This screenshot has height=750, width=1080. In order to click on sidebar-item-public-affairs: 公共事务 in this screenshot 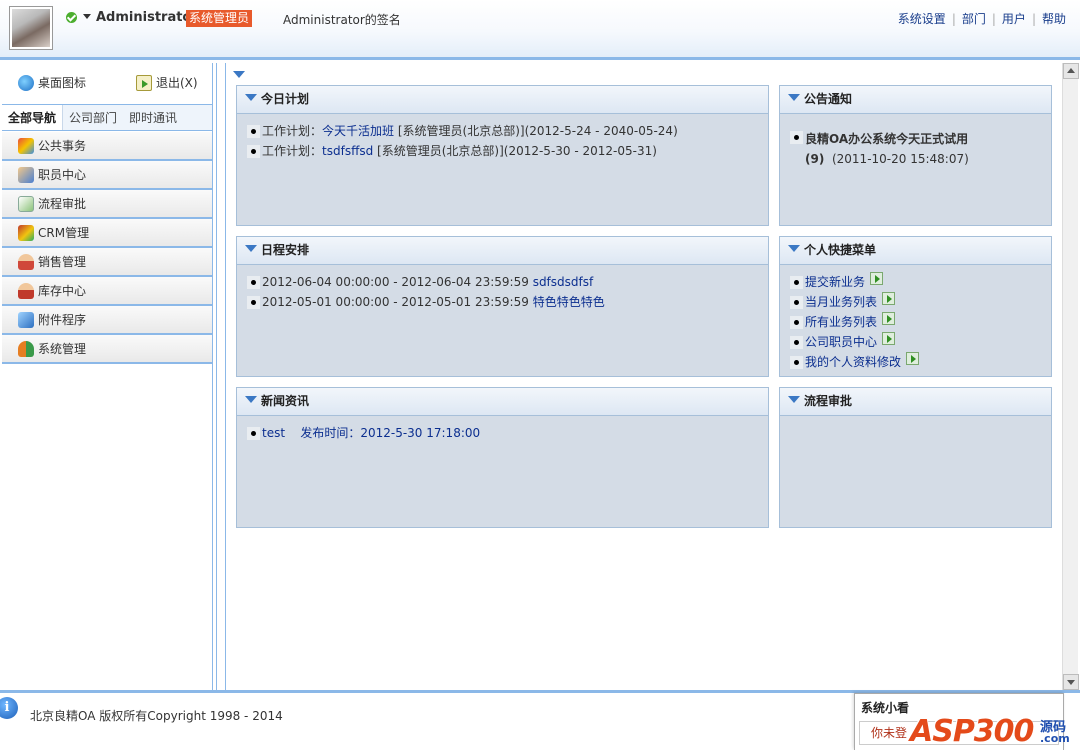, I will do `click(107, 146)`.